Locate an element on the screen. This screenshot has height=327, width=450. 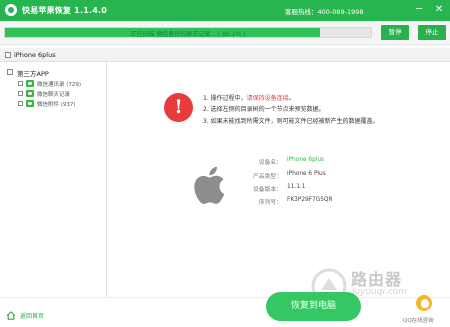
tree-item-label: 微信聊天记录 is located at coordinates (54, 95).